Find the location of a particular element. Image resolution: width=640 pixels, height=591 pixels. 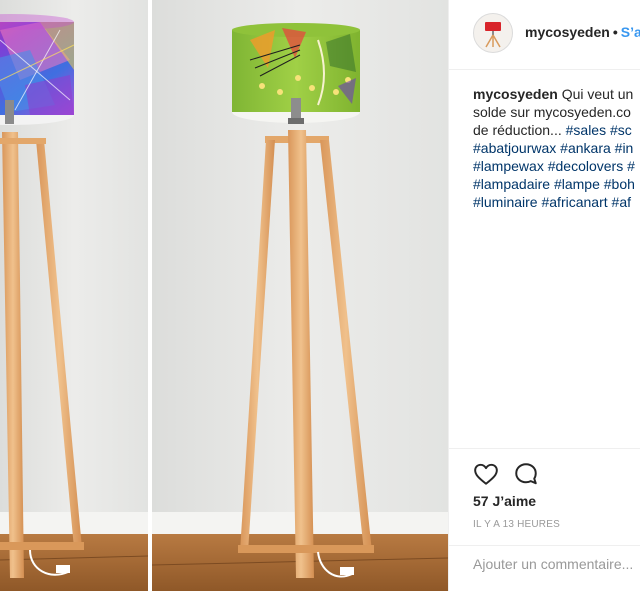

caption-text-2: solde sur mycosyeden.co is located at coordinates (552, 112).